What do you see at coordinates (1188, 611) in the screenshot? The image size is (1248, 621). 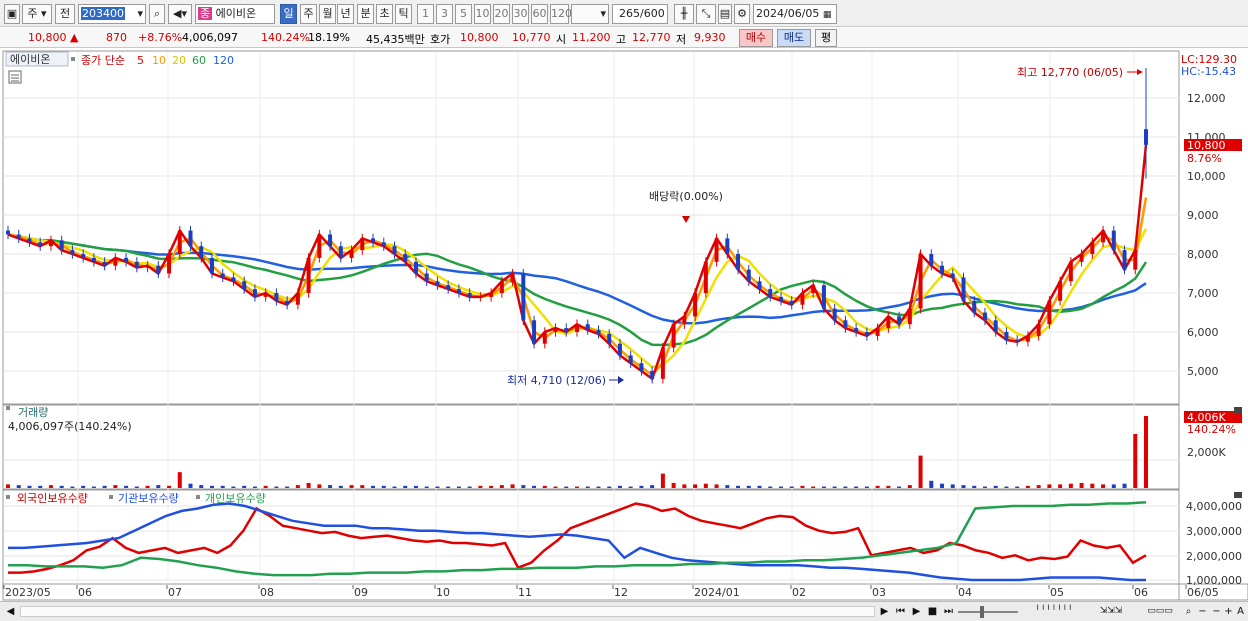 I see `zoom-search-icon: ⌕` at bounding box center [1188, 611].